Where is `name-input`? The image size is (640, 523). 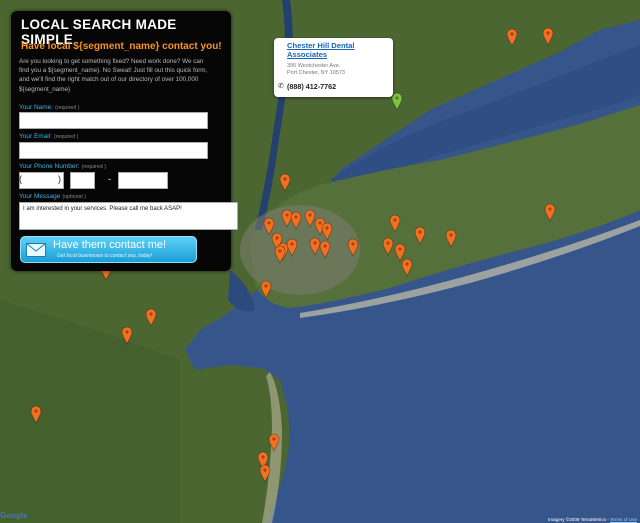
name-input is located at coordinates (113, 120).